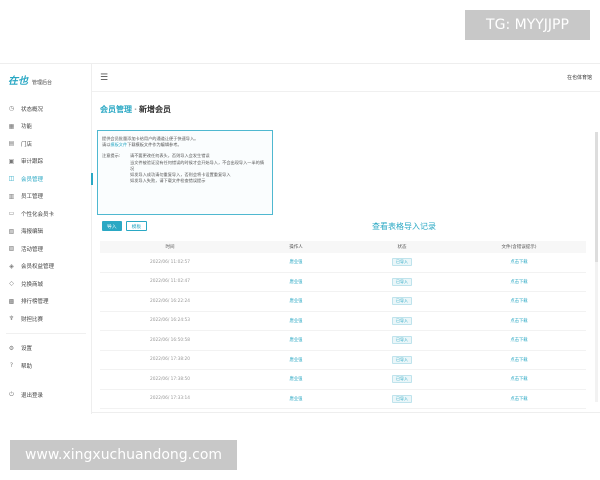 This screenshot has height=480, width=600. What do you see at coordinates (404, 226) in the screenshot?
I see `records-title: 查看表格导入记录` at bounding box center [404, 226].